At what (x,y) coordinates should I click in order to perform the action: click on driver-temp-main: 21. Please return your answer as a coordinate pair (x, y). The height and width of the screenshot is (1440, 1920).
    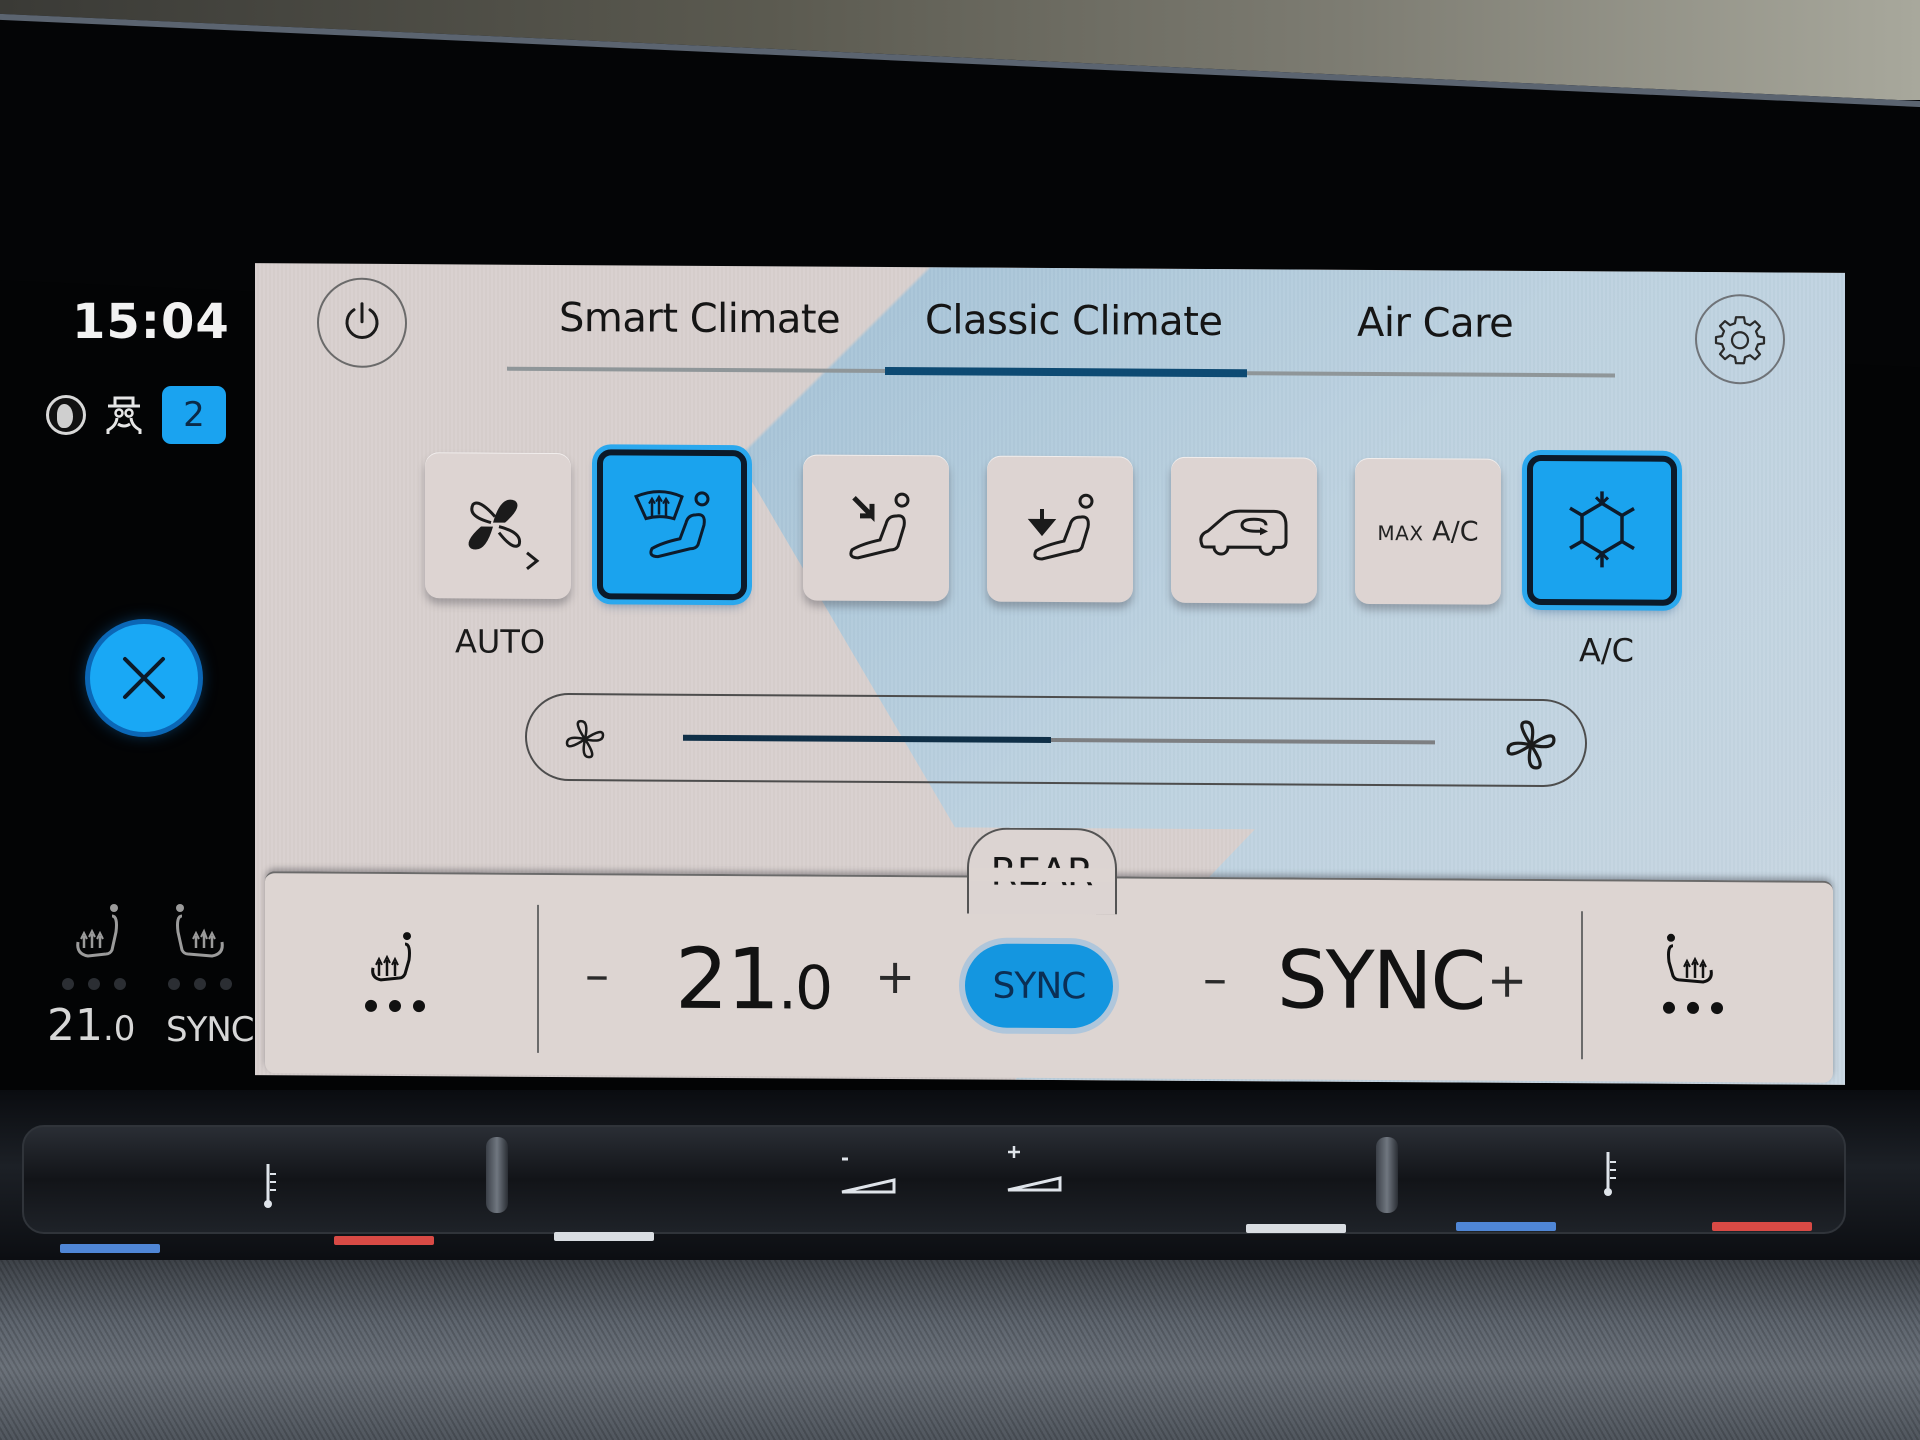
    Looking at the image, I should click on (726, 979).